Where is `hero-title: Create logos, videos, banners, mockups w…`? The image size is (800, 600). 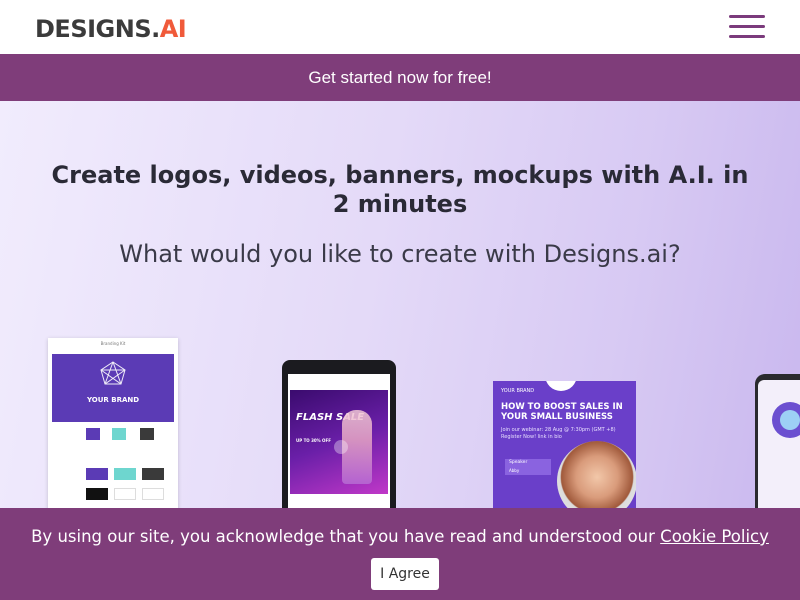
hero-title: Create logos, videos, banners, mockups w… is located at coordinates (400, 189).